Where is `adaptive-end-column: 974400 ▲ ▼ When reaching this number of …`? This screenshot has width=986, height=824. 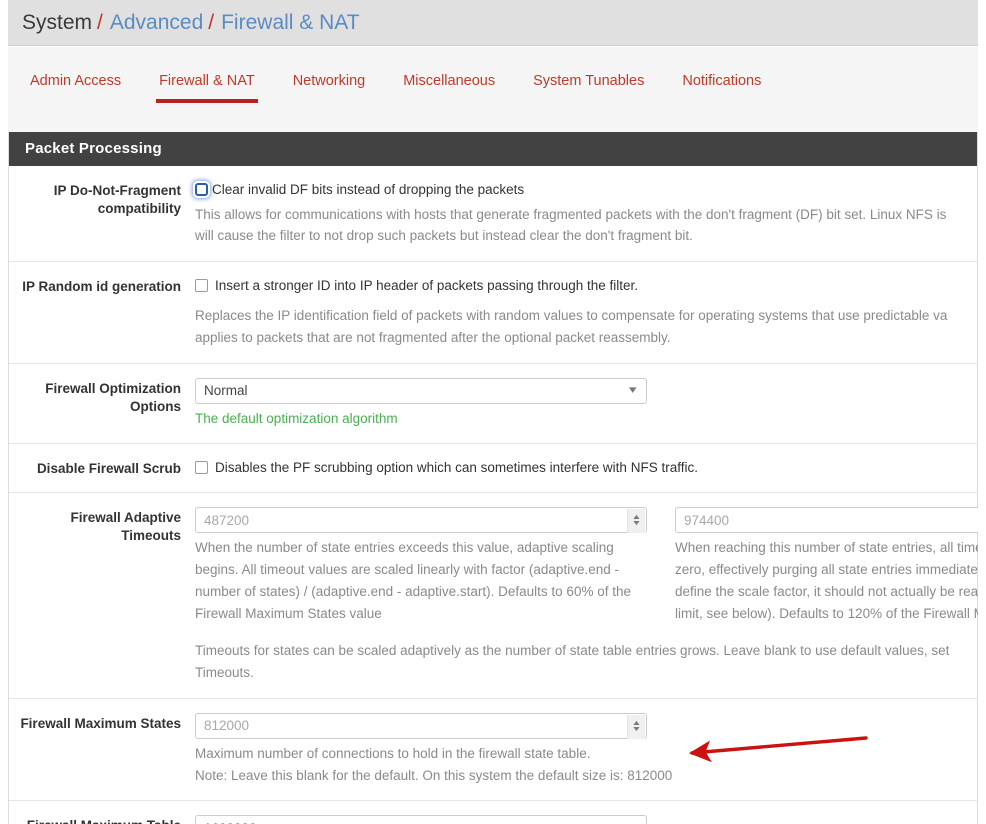 adaptive-end-column: 974400 ▲ ▼ When reaching this number of … is located at coordinates (830, 565).